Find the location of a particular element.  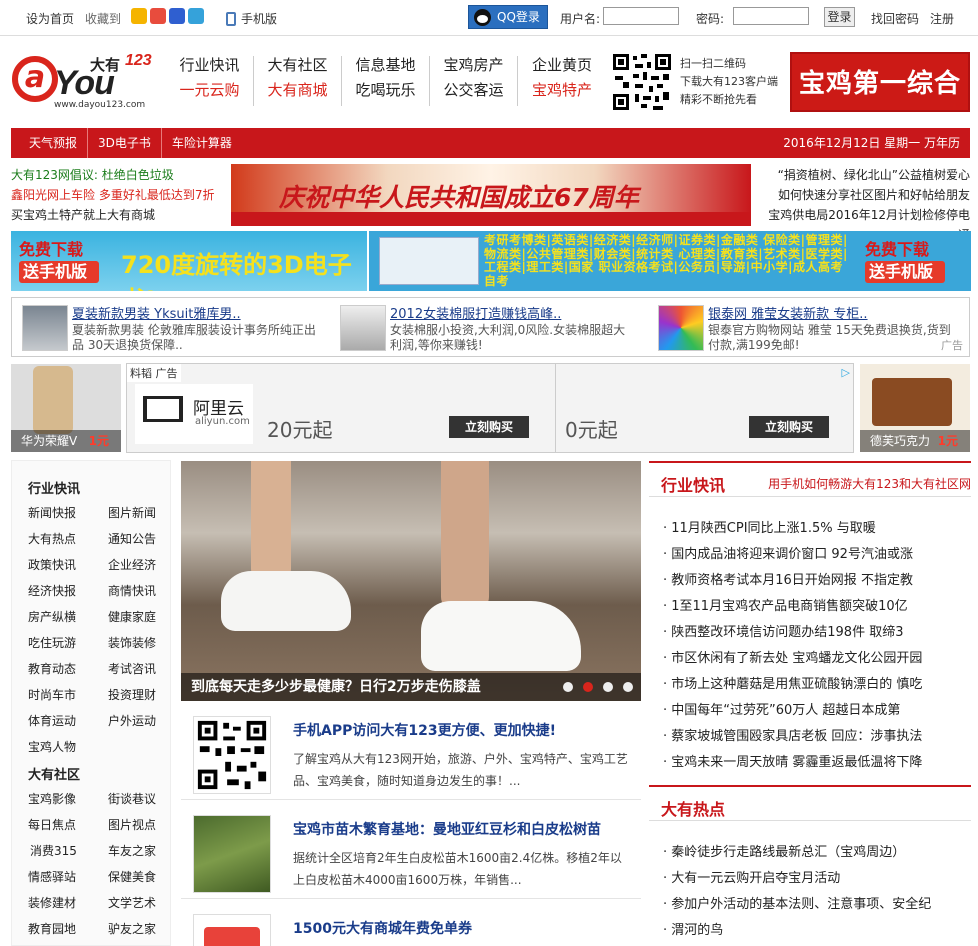

nav-yellow-pages: 企业黄页 is located at coordinates (562, 68).